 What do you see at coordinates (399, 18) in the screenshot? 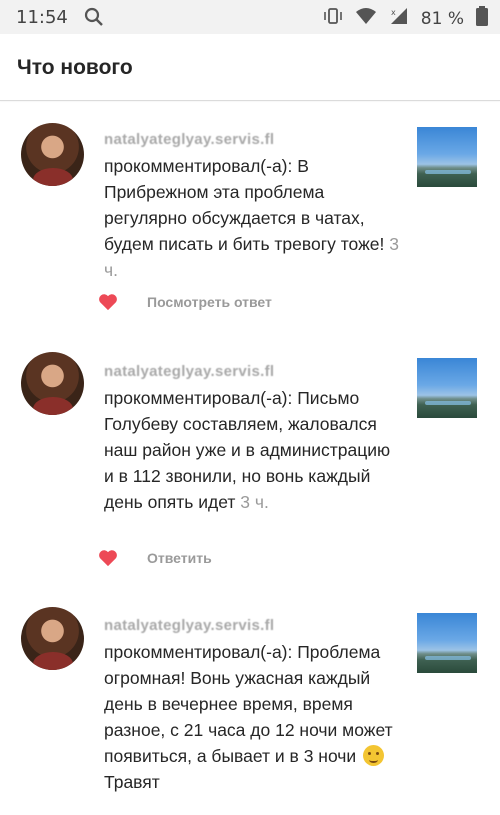
I see `signal-icon: x` at bounding box center [399, 18].